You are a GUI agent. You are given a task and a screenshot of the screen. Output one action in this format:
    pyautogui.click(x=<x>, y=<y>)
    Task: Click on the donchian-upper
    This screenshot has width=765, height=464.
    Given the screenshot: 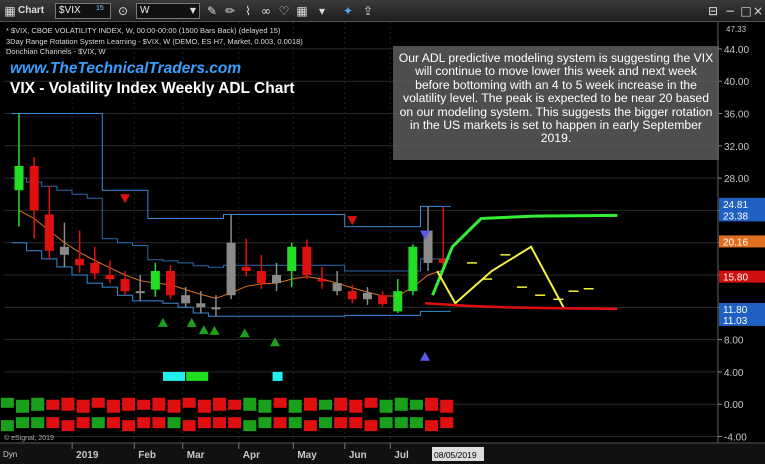 What is the action you would take?
    pyautogui.click(x=231, y=170)
    